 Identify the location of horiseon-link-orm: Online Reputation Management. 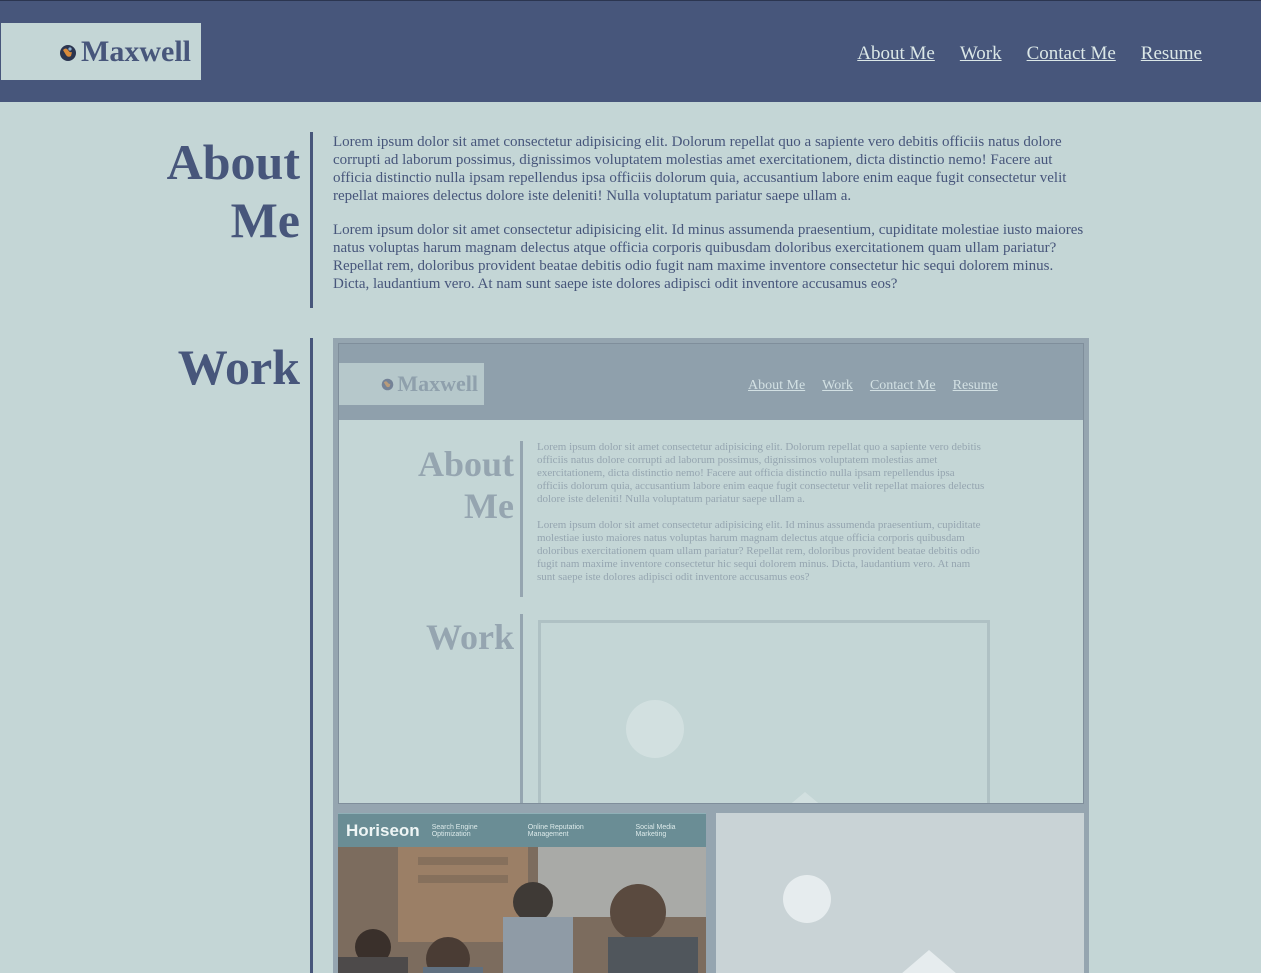
(555, 830).